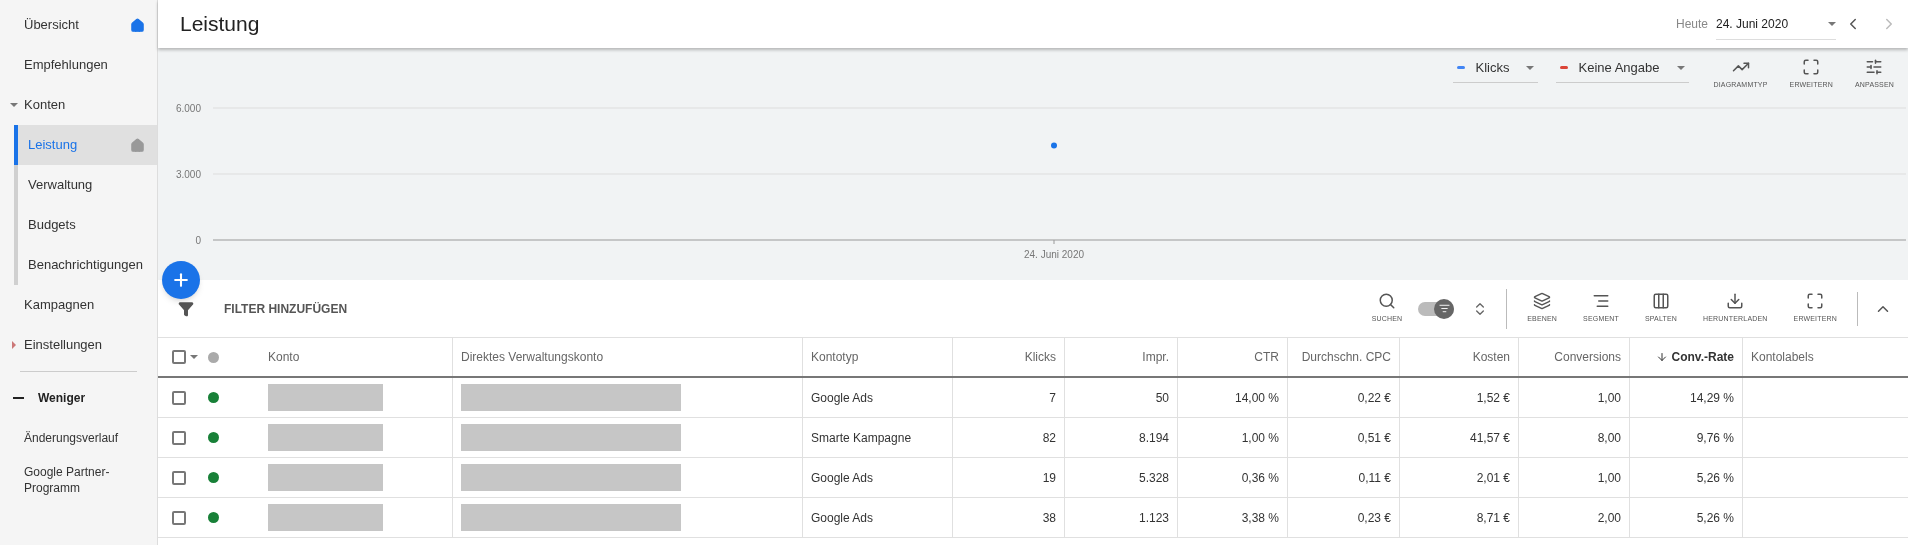  Describe the element at coordinates (188, 108) in the screenshot. I see `y-tick-label: 6.000` at that location.